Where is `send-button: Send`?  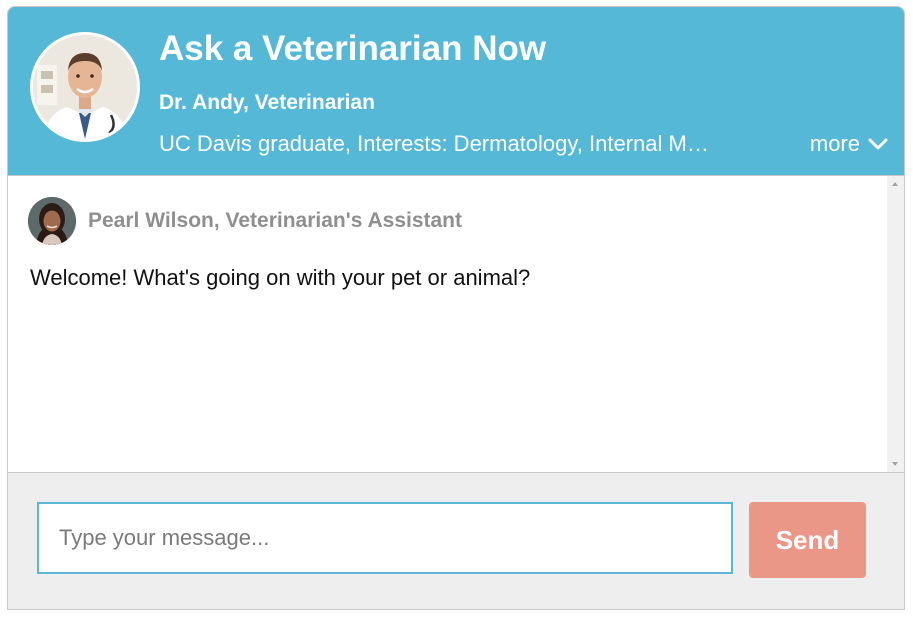 send-button: Send is located at coordinates (807, 540).